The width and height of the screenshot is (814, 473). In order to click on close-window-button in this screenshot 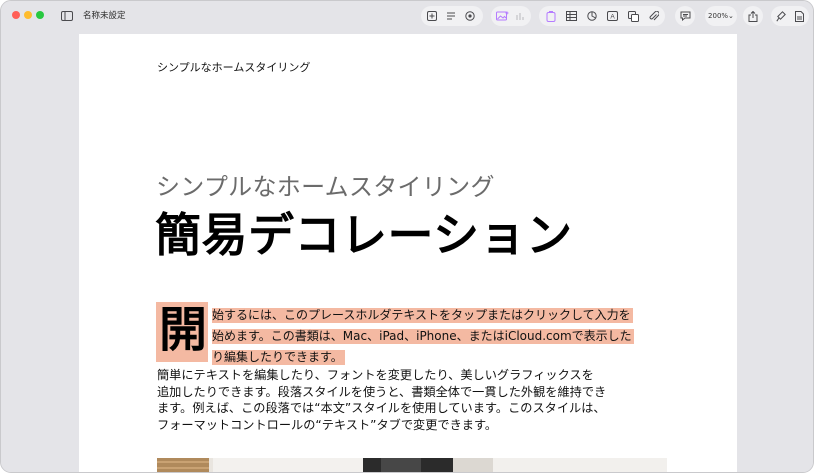, I will do `click(16, 15)`.